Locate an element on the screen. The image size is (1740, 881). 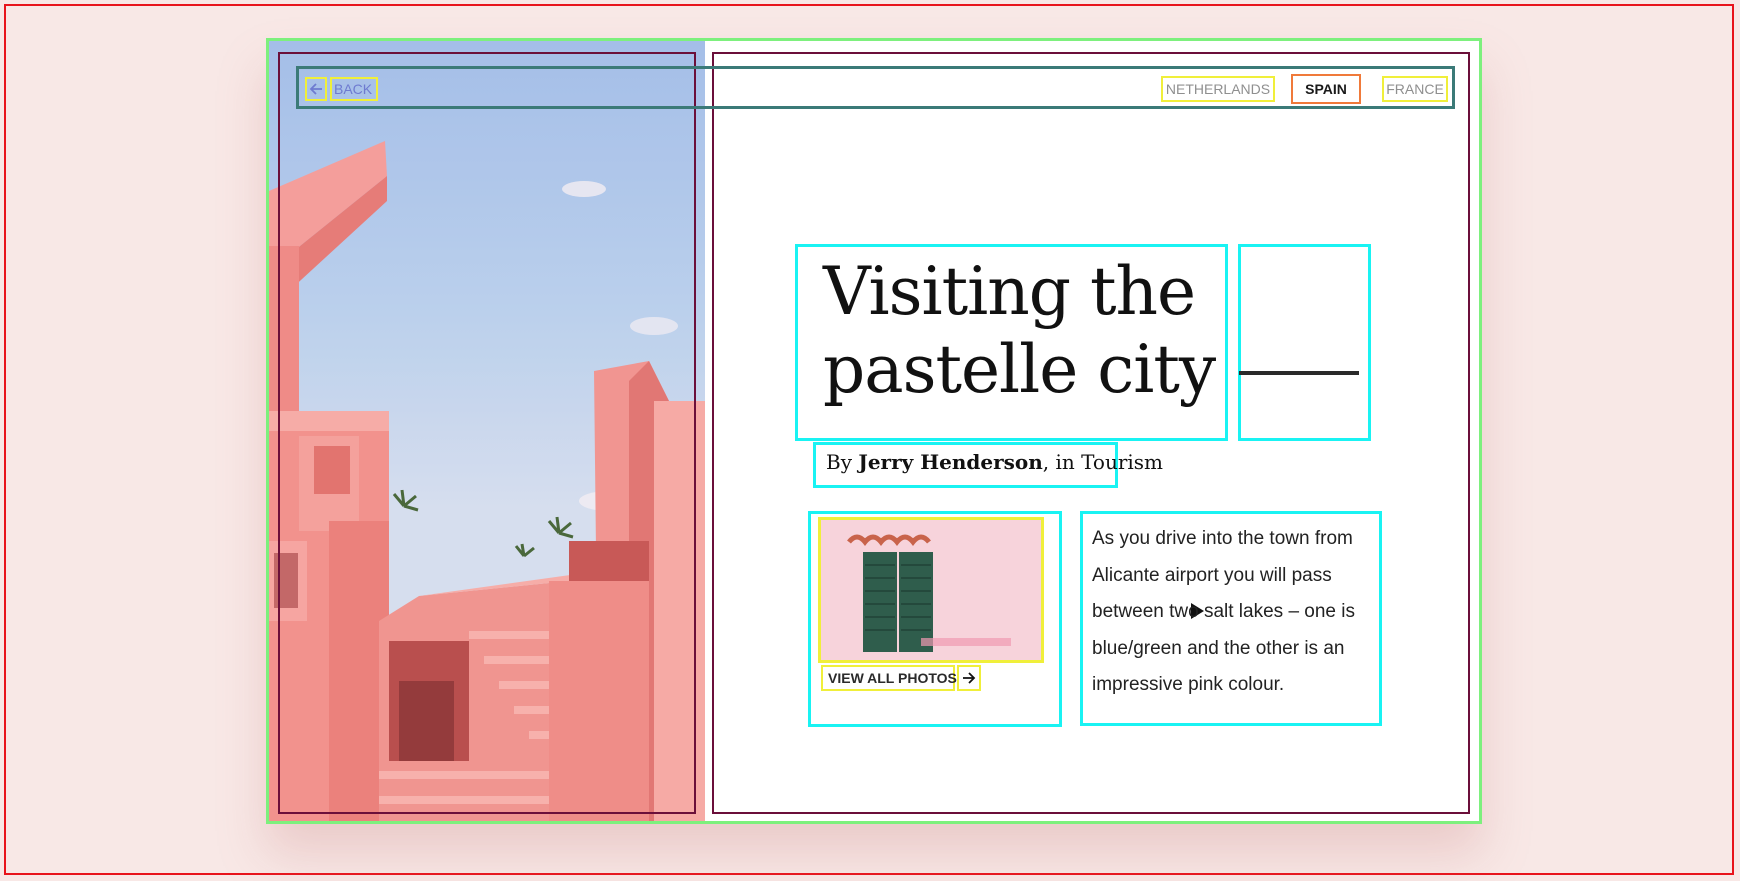
byline-prefix: By is located at coordinates (839, 462).